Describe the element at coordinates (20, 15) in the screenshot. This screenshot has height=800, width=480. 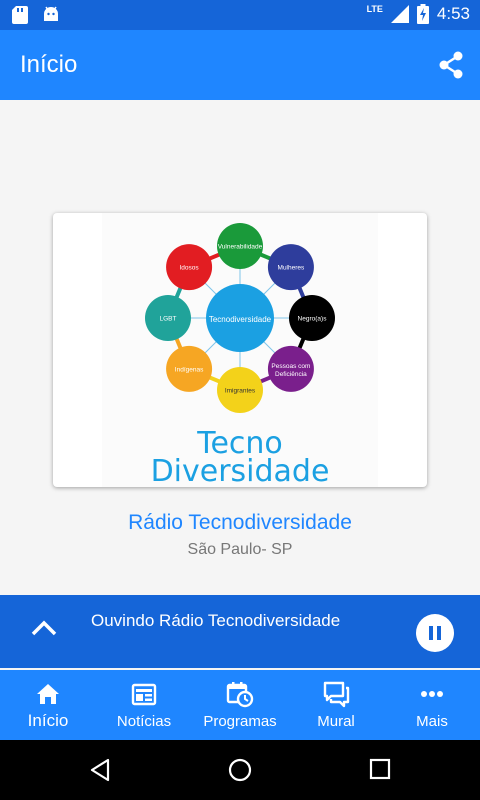
I see `sd-card-icon` at that location.